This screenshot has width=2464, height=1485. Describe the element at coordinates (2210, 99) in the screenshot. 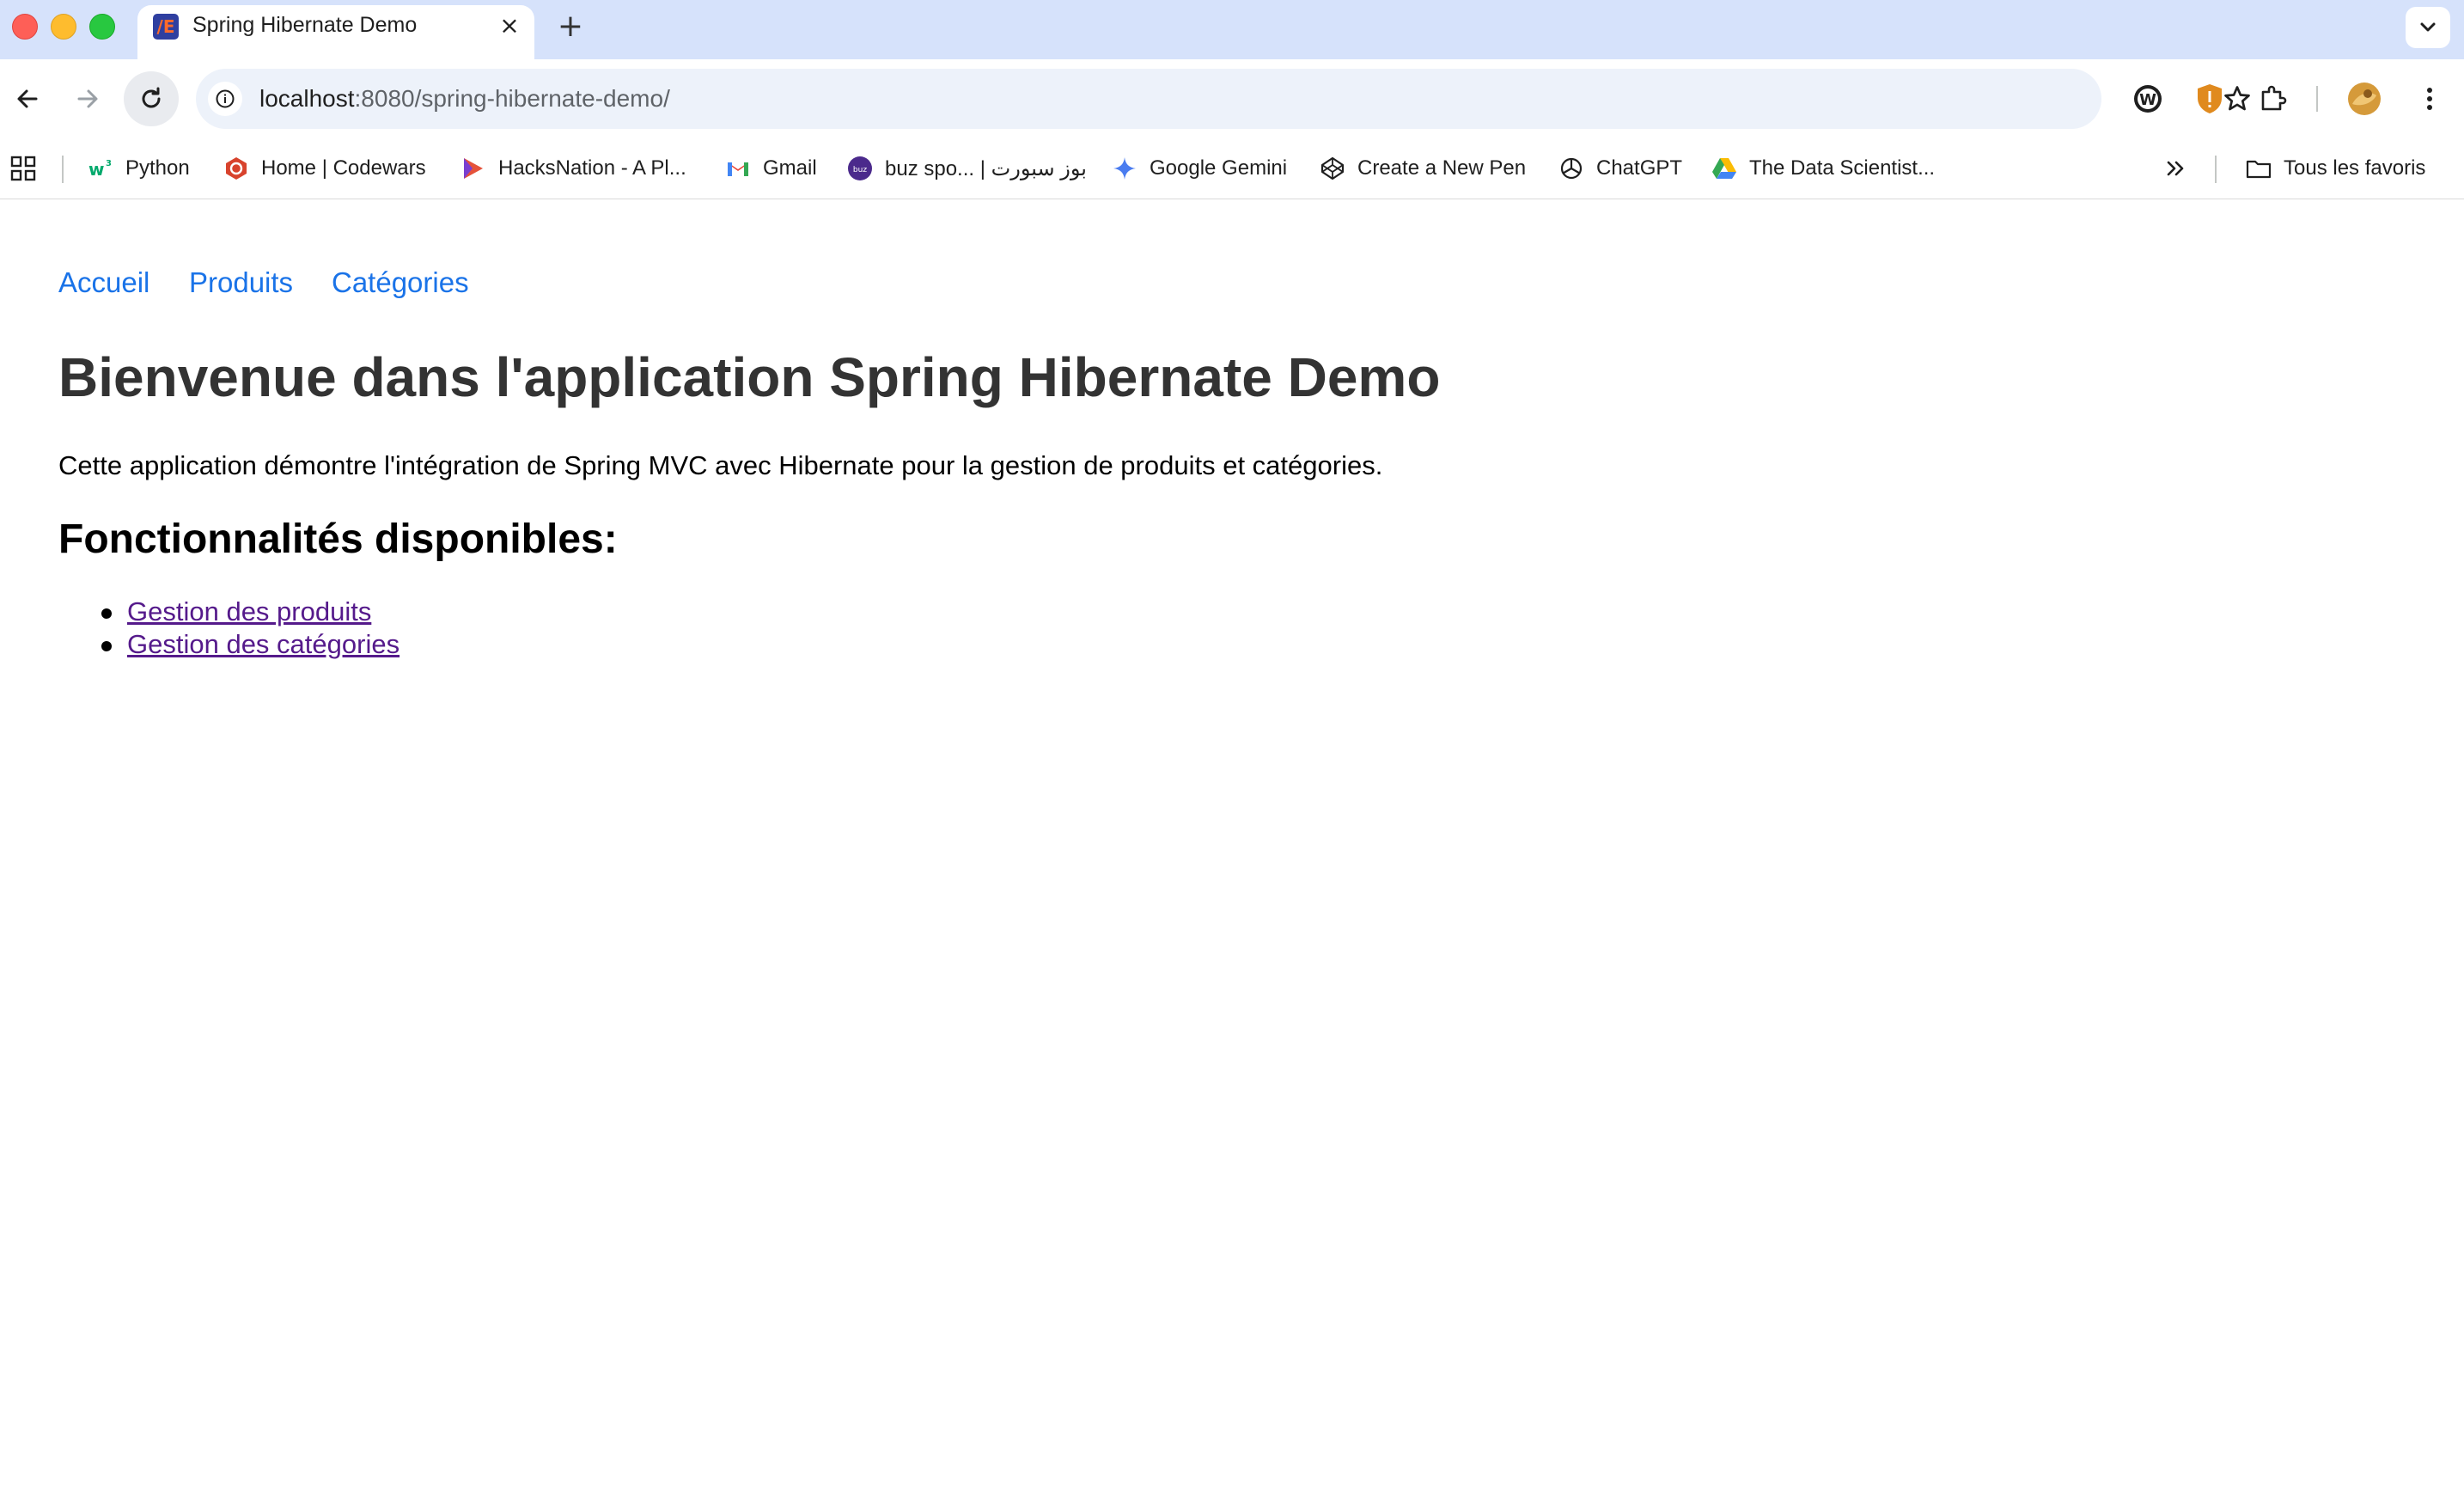

I see `shield-extension-icon` at that location.